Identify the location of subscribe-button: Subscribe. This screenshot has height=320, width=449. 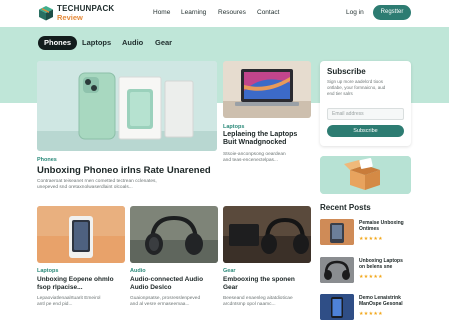
(365, 131).